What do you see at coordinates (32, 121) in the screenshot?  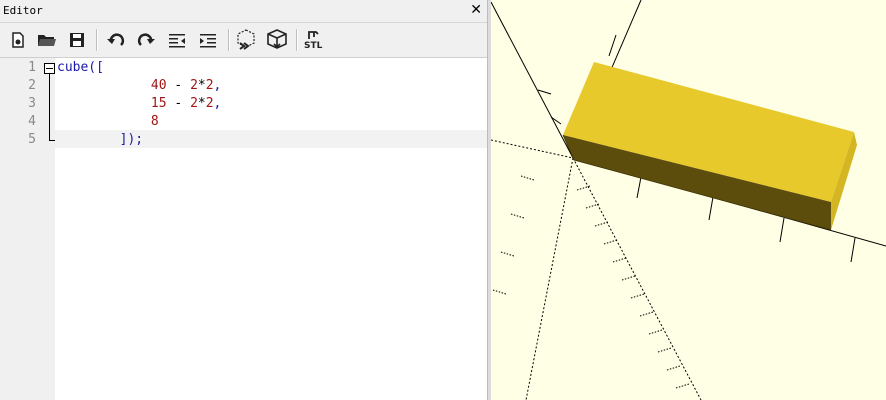 I see `line-number: 4` at bounding box center [32, 121].